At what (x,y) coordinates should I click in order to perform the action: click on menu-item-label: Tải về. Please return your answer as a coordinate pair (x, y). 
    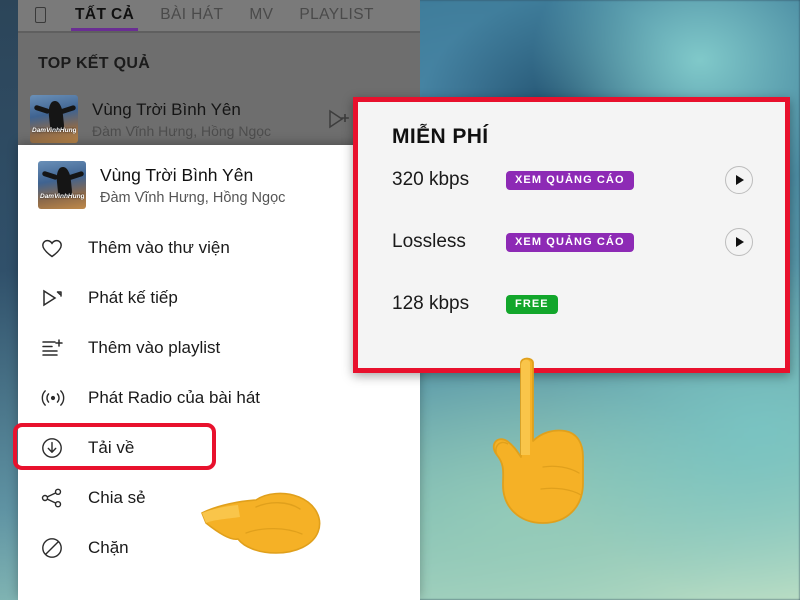
    Looking at the image, I should click on (111, 447).